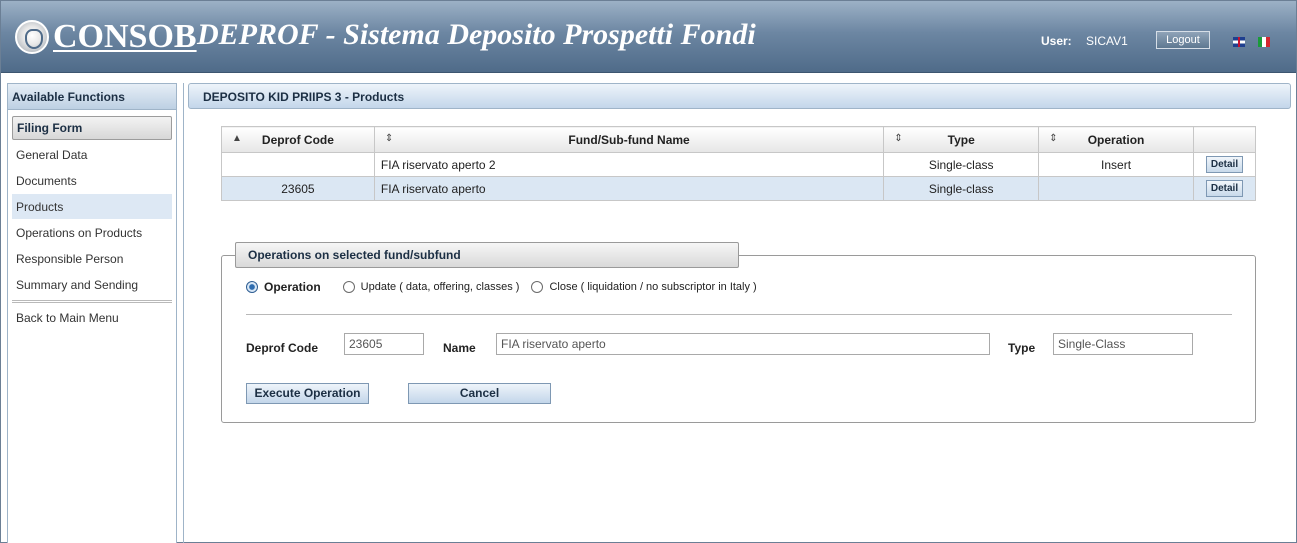  What do you see at coordinates (307, 393) in the screenshot?
I see `execute-operation-button: Execute Operation` at bounding box center [307, 393].